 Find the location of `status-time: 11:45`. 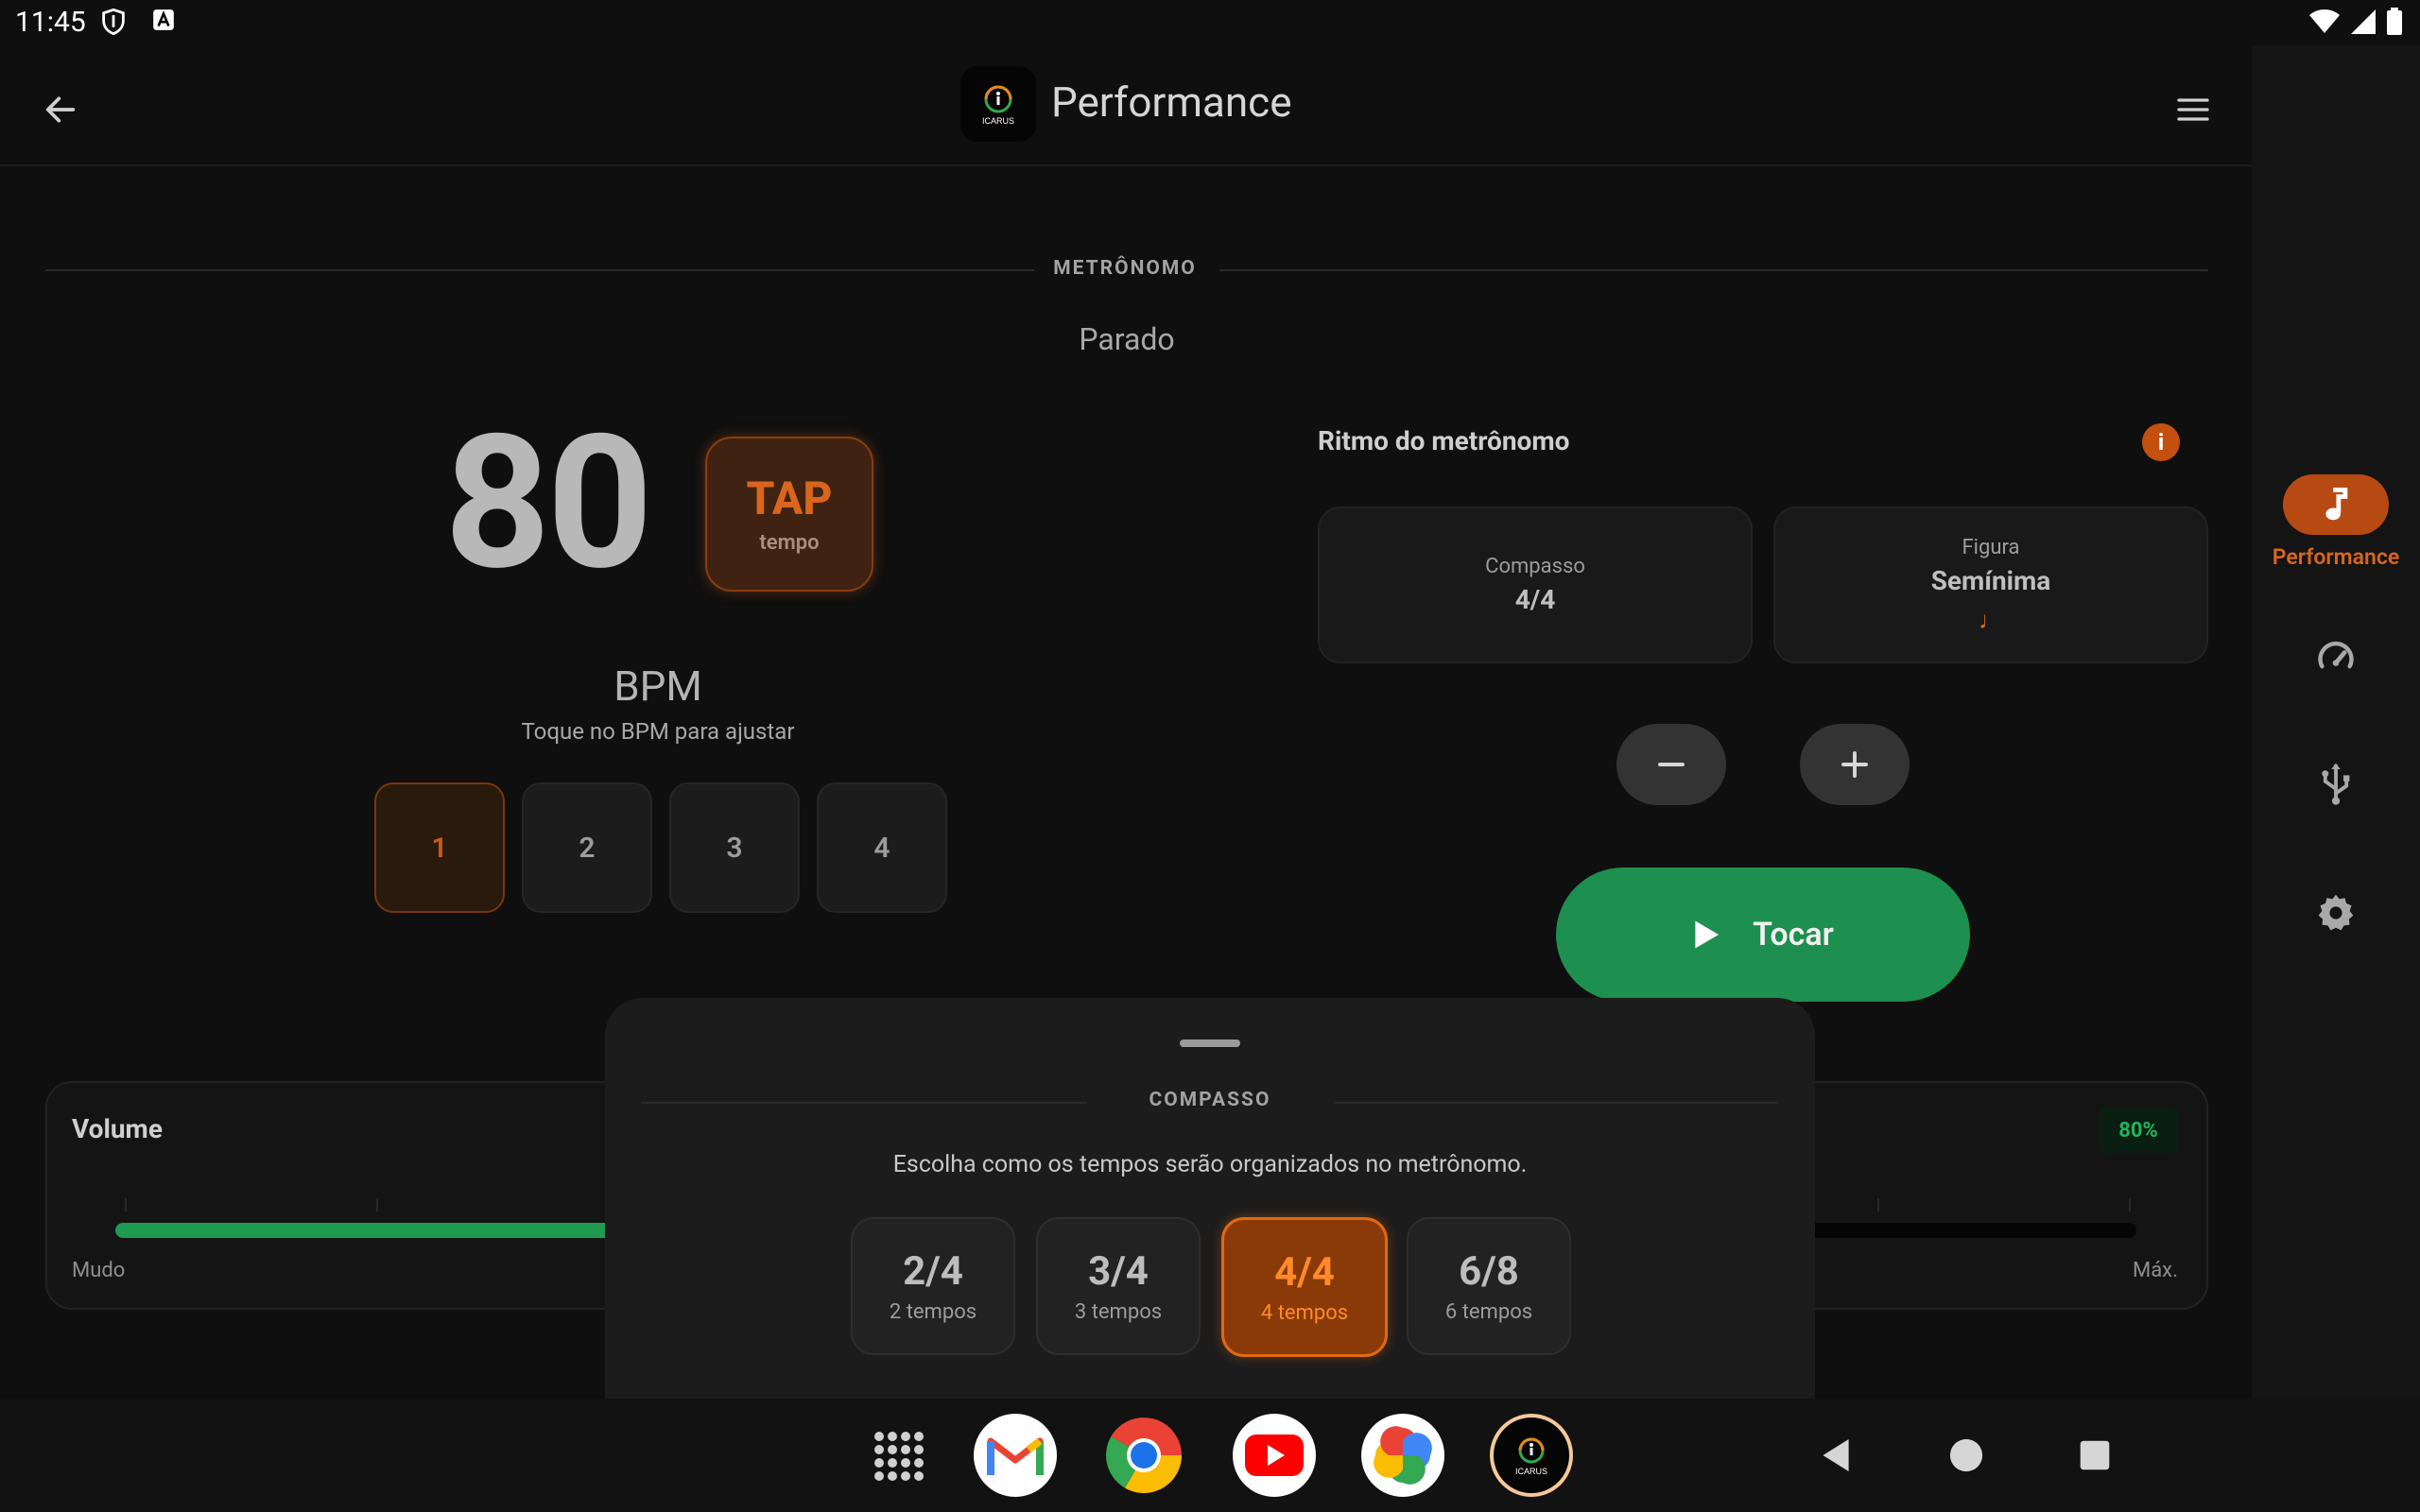

status-time: 11:45 is located at coordinates (50, 22).